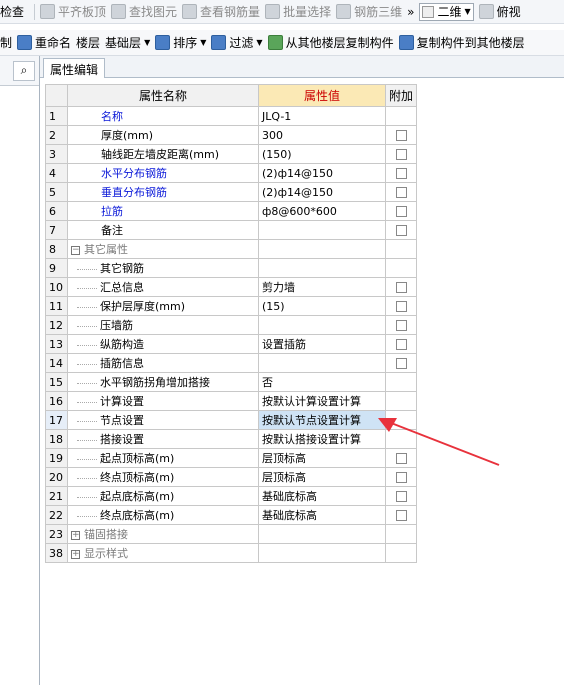  Describe the element at coordinates (486, 11) in the screenshot. I see `top-view-icon` at that location.